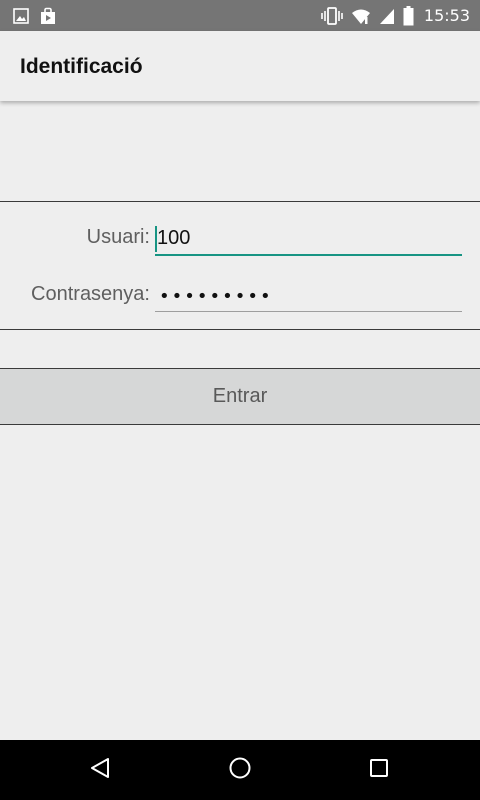 The image size is (480, 800). What do you see at coordinates (21, 16) in the screenshot?
I see `image-icon` at bounding box center [21, 16].